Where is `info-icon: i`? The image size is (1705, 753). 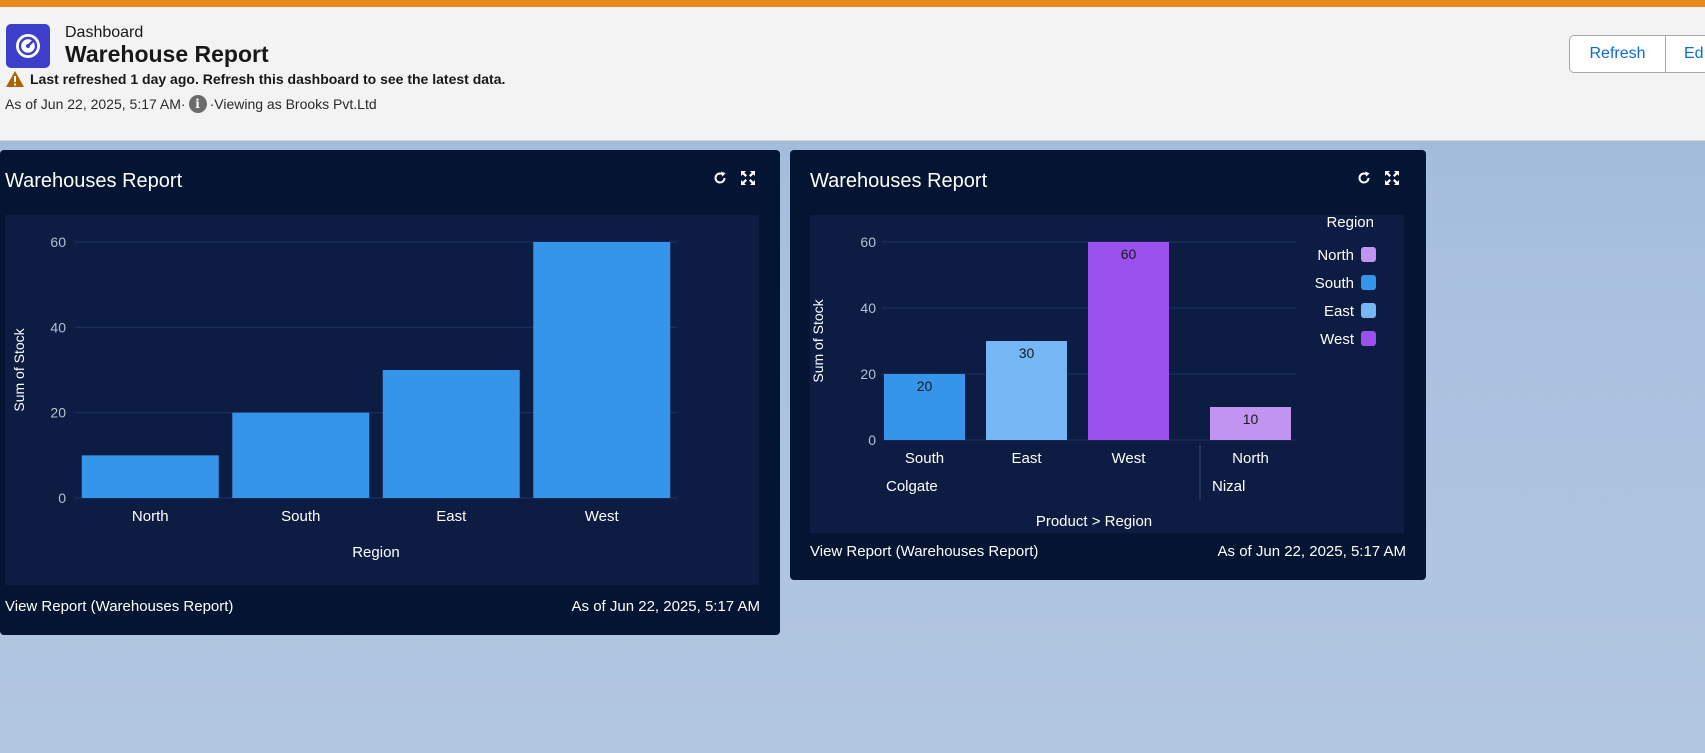 info-icon: i is located at coordinates (197, 104).